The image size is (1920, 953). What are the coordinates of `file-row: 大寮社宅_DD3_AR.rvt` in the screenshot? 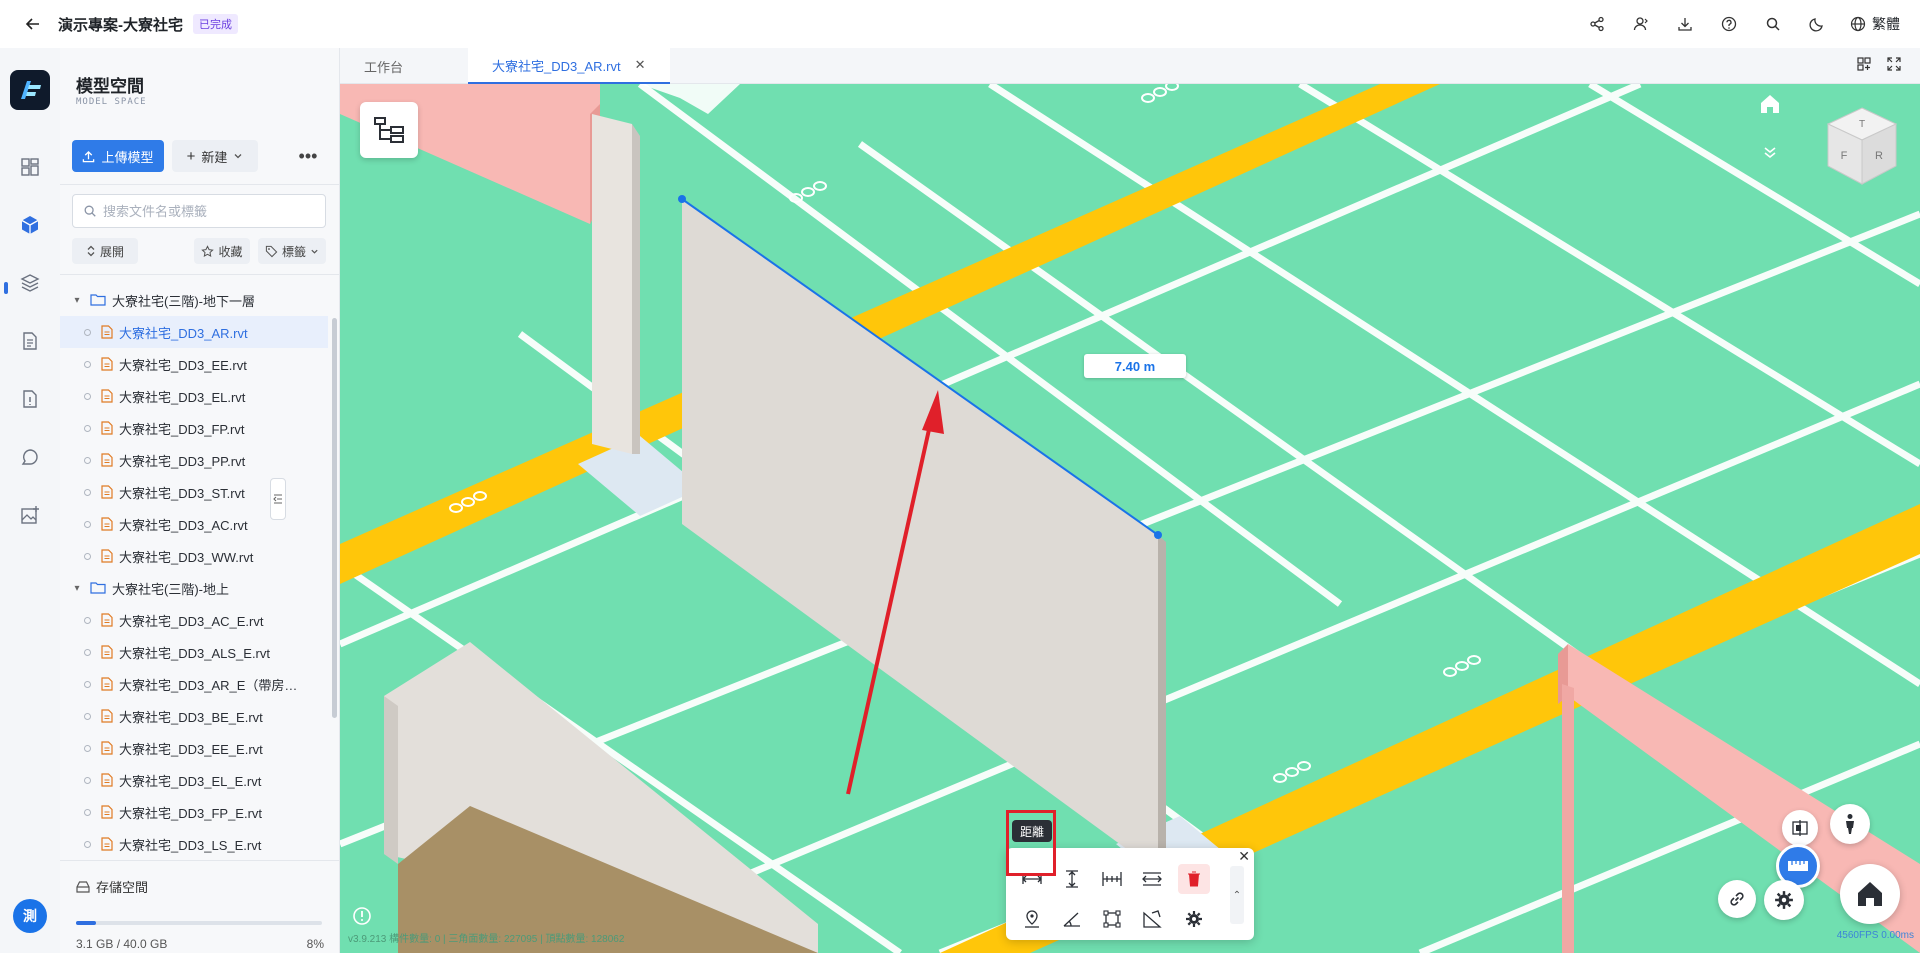 It's located at (194, 332).